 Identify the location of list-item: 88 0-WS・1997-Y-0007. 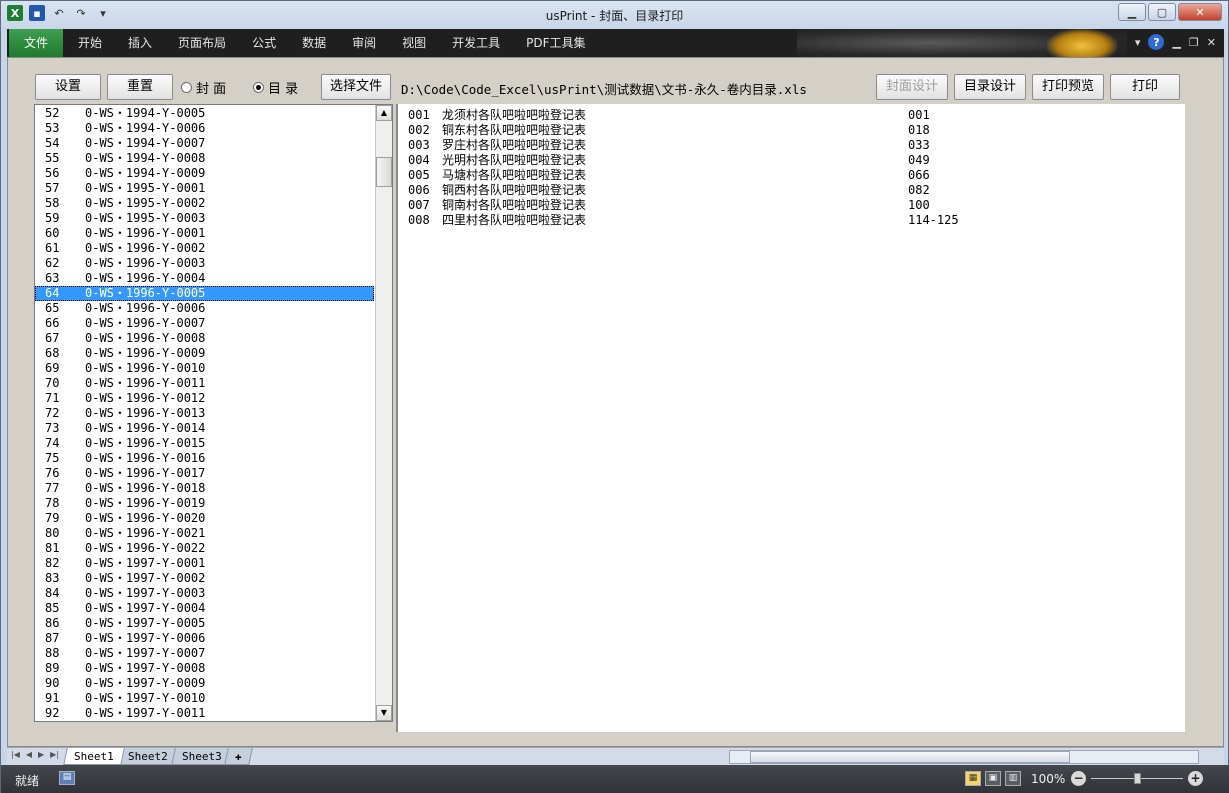
(204, 653).